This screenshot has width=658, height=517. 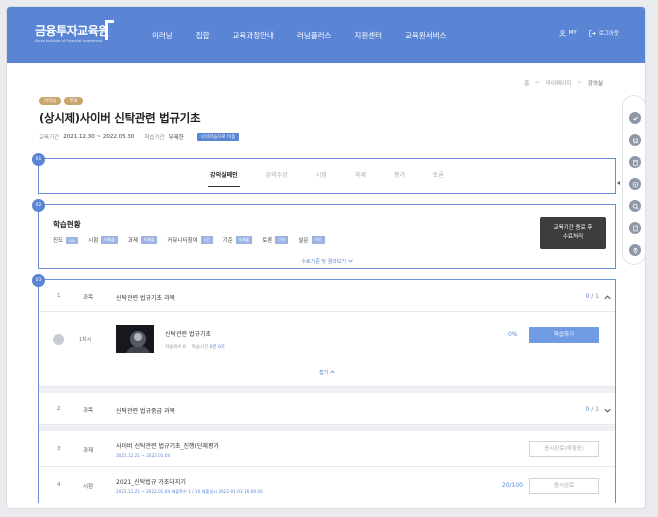 What do you see at coordinates (635, 250) in the screenshot?
I see `pin-icon` at bounding box center [635, 250].